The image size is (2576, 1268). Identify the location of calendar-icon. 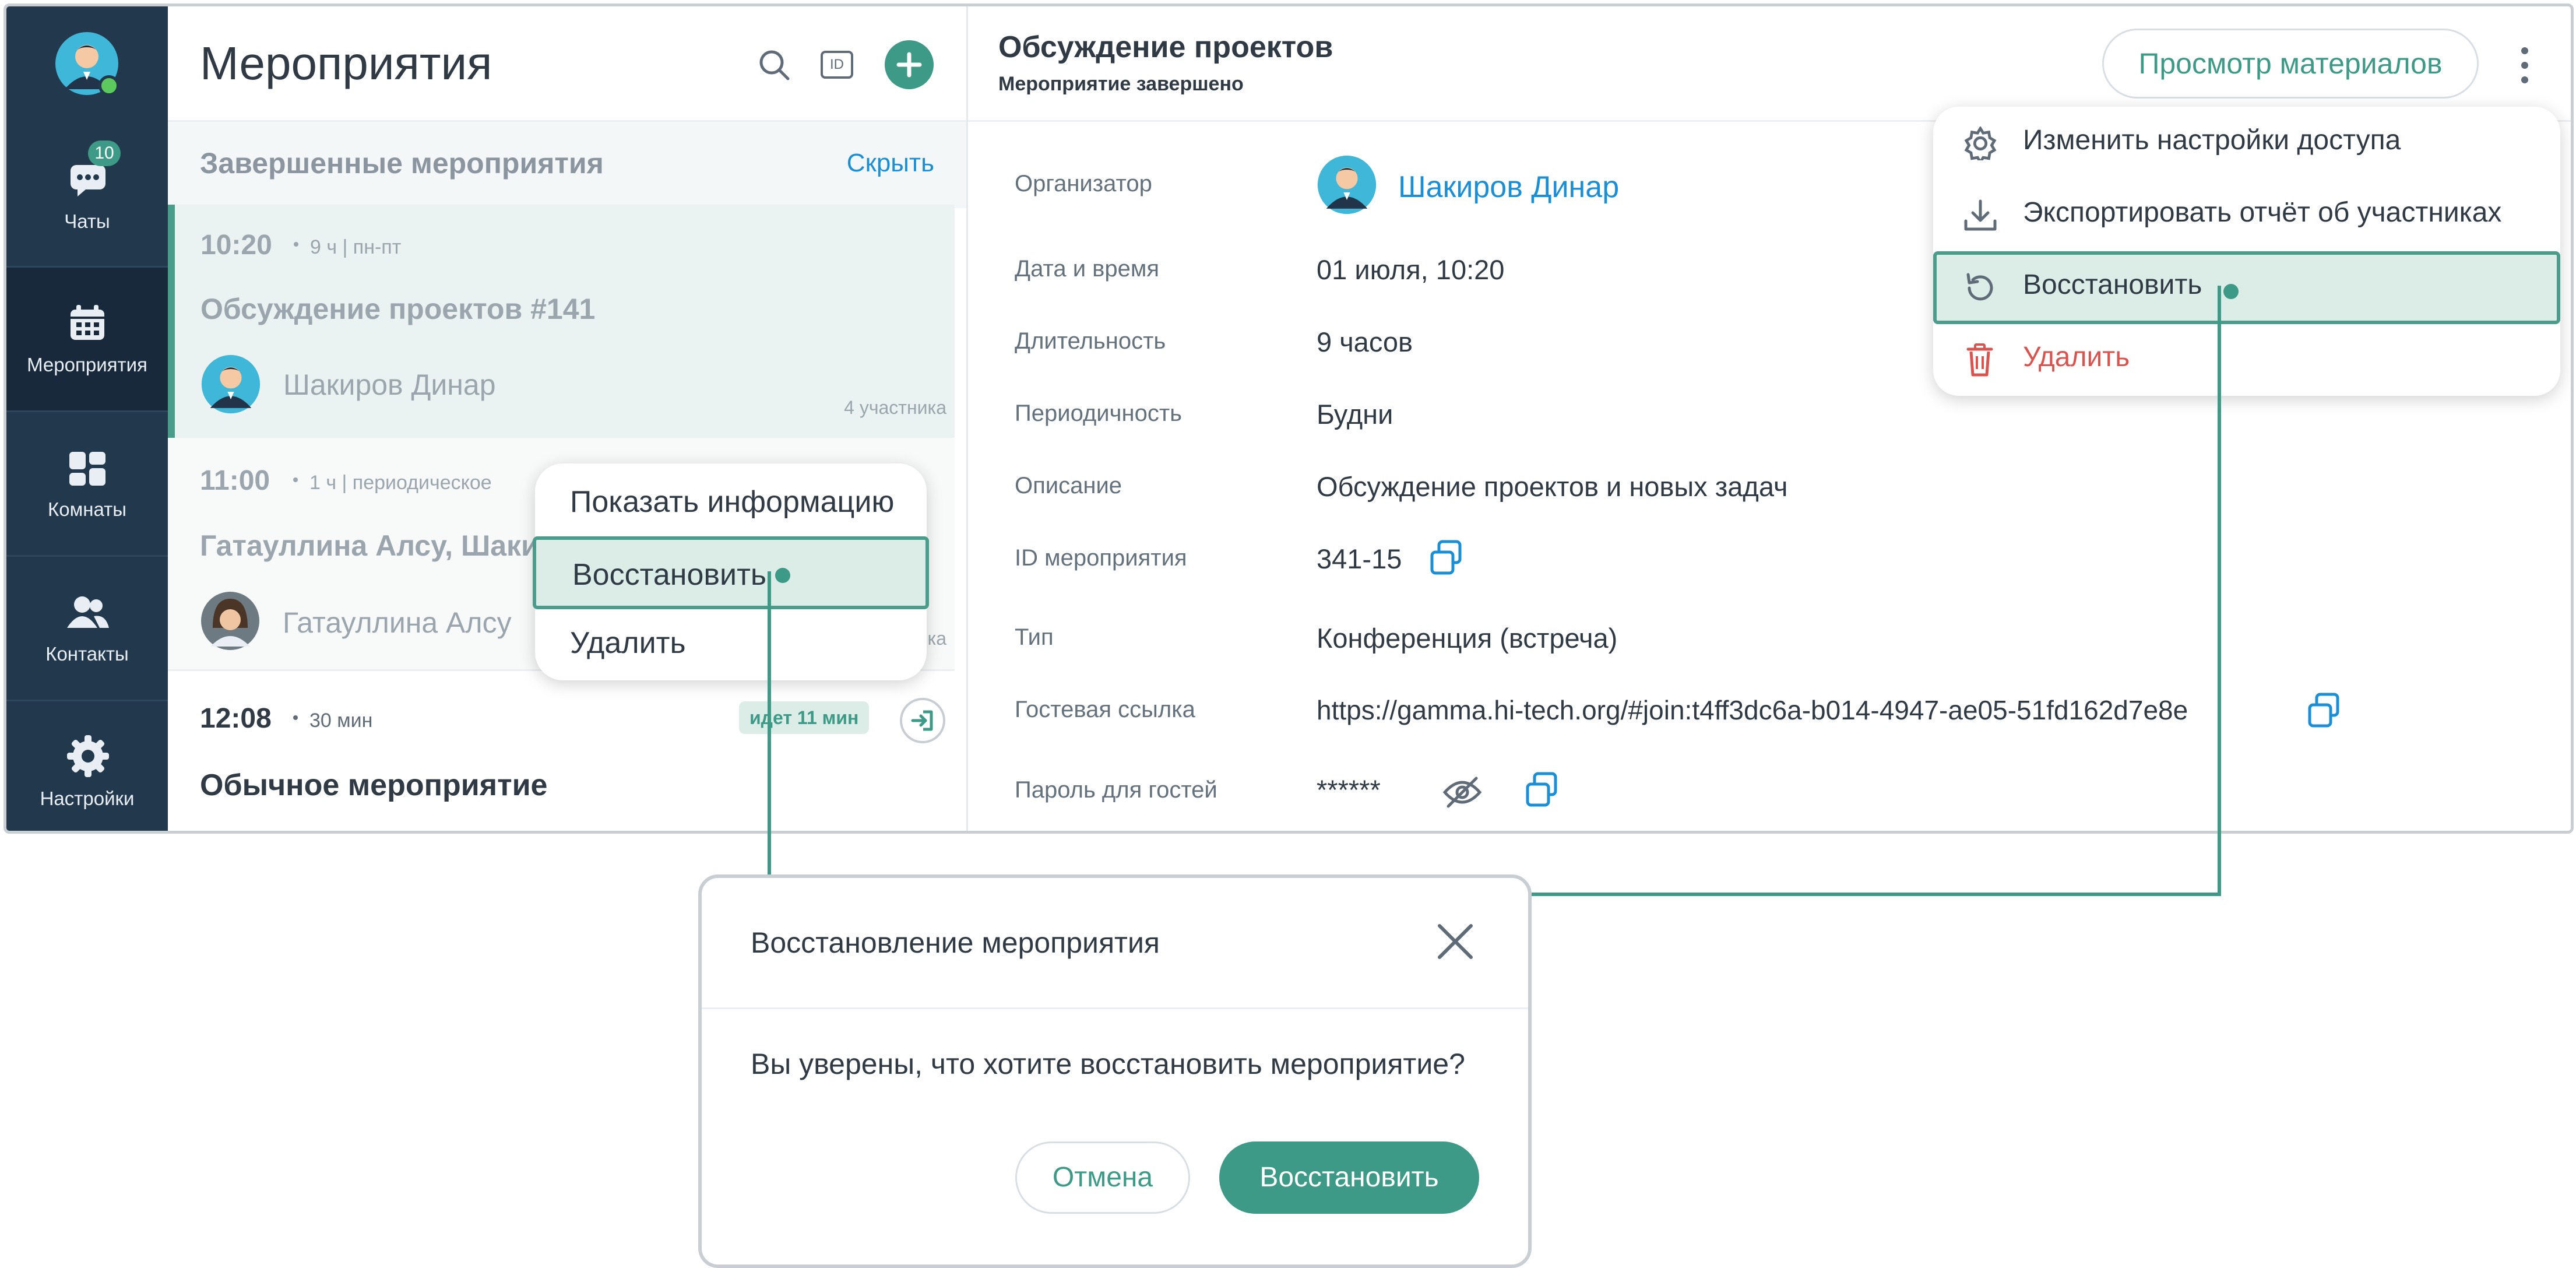
(88, 322).